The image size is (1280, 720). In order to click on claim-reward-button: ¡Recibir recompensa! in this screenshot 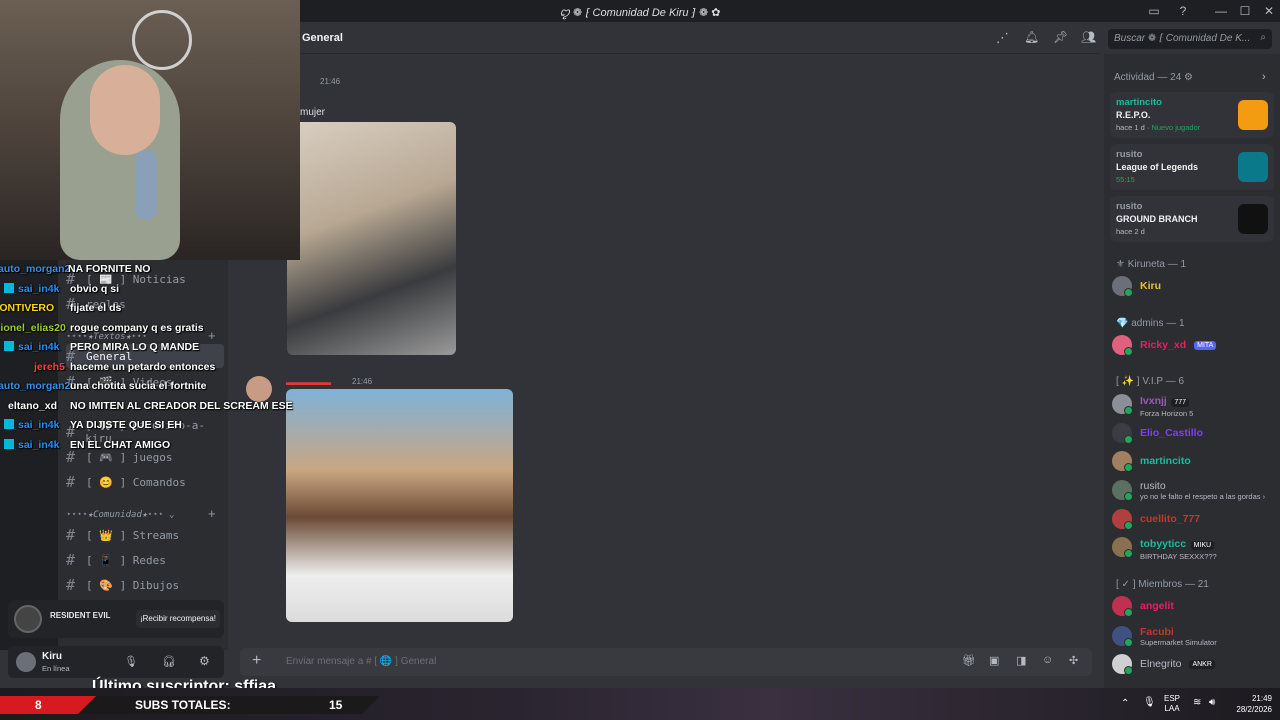, I will do `click(178, 619)`.